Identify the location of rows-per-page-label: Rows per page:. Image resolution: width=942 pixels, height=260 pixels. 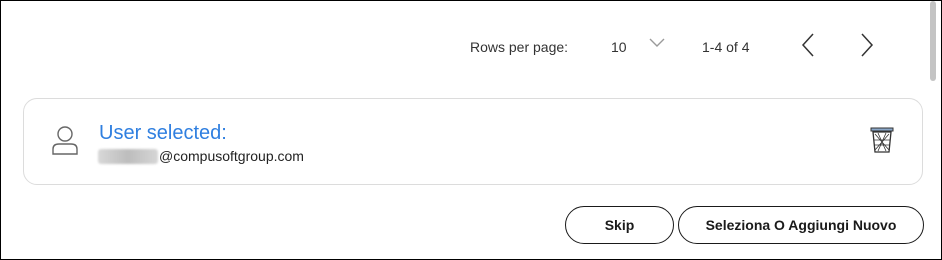
(519, 47).